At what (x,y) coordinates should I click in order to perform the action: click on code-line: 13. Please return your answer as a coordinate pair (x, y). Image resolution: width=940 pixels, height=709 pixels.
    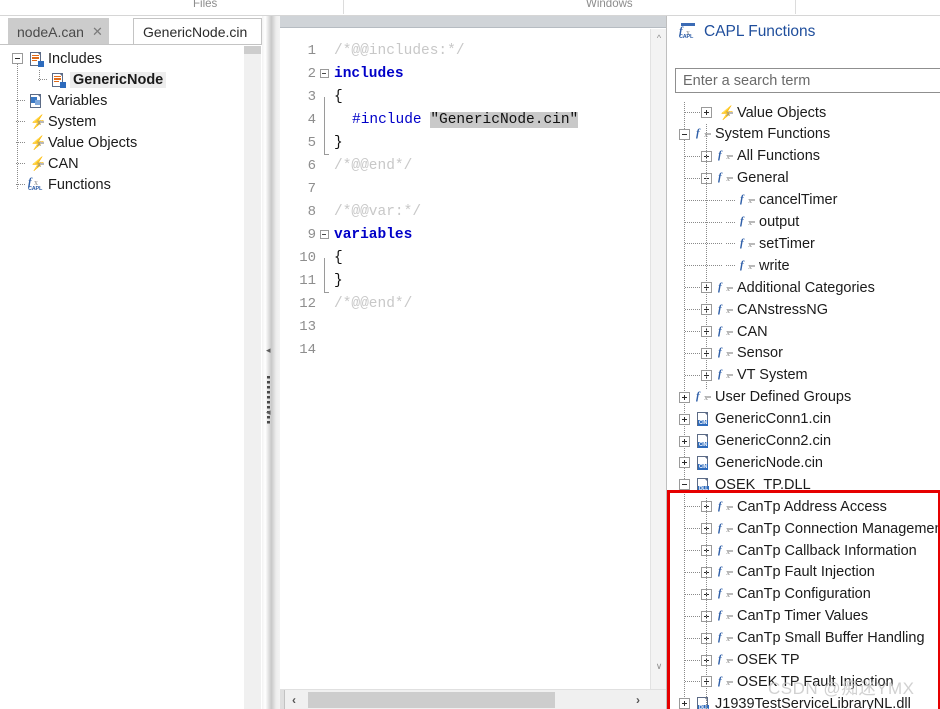
    Looking at the image, I should click on (307, 326).